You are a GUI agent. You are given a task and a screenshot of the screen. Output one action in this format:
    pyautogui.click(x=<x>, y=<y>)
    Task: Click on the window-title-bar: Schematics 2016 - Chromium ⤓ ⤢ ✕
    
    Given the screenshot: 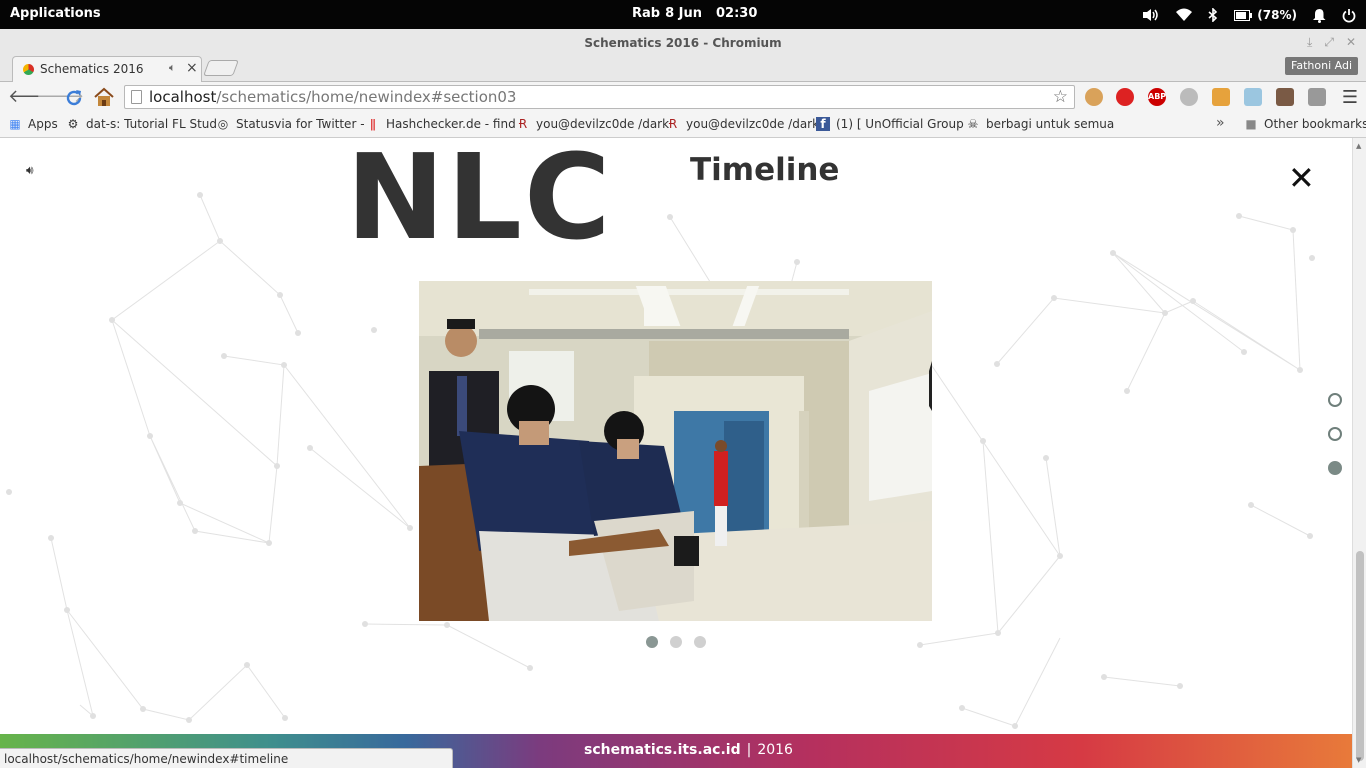 What is the action you would take?
    pyautogui.click(x=683, y=42)
    